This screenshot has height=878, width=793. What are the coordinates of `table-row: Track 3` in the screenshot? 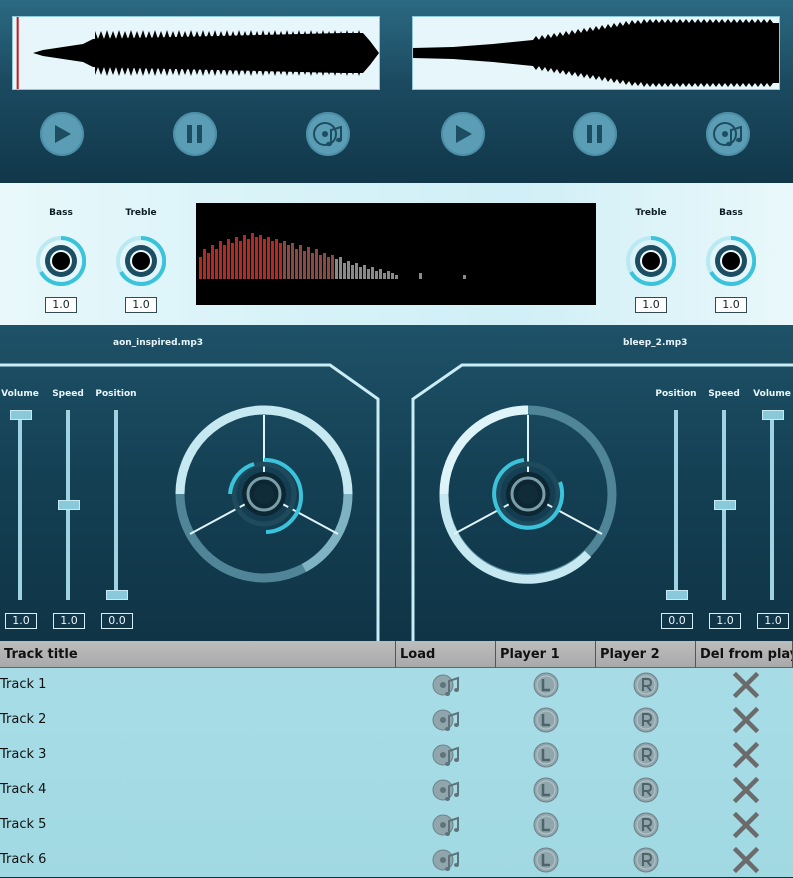 It's located at (396, 755).